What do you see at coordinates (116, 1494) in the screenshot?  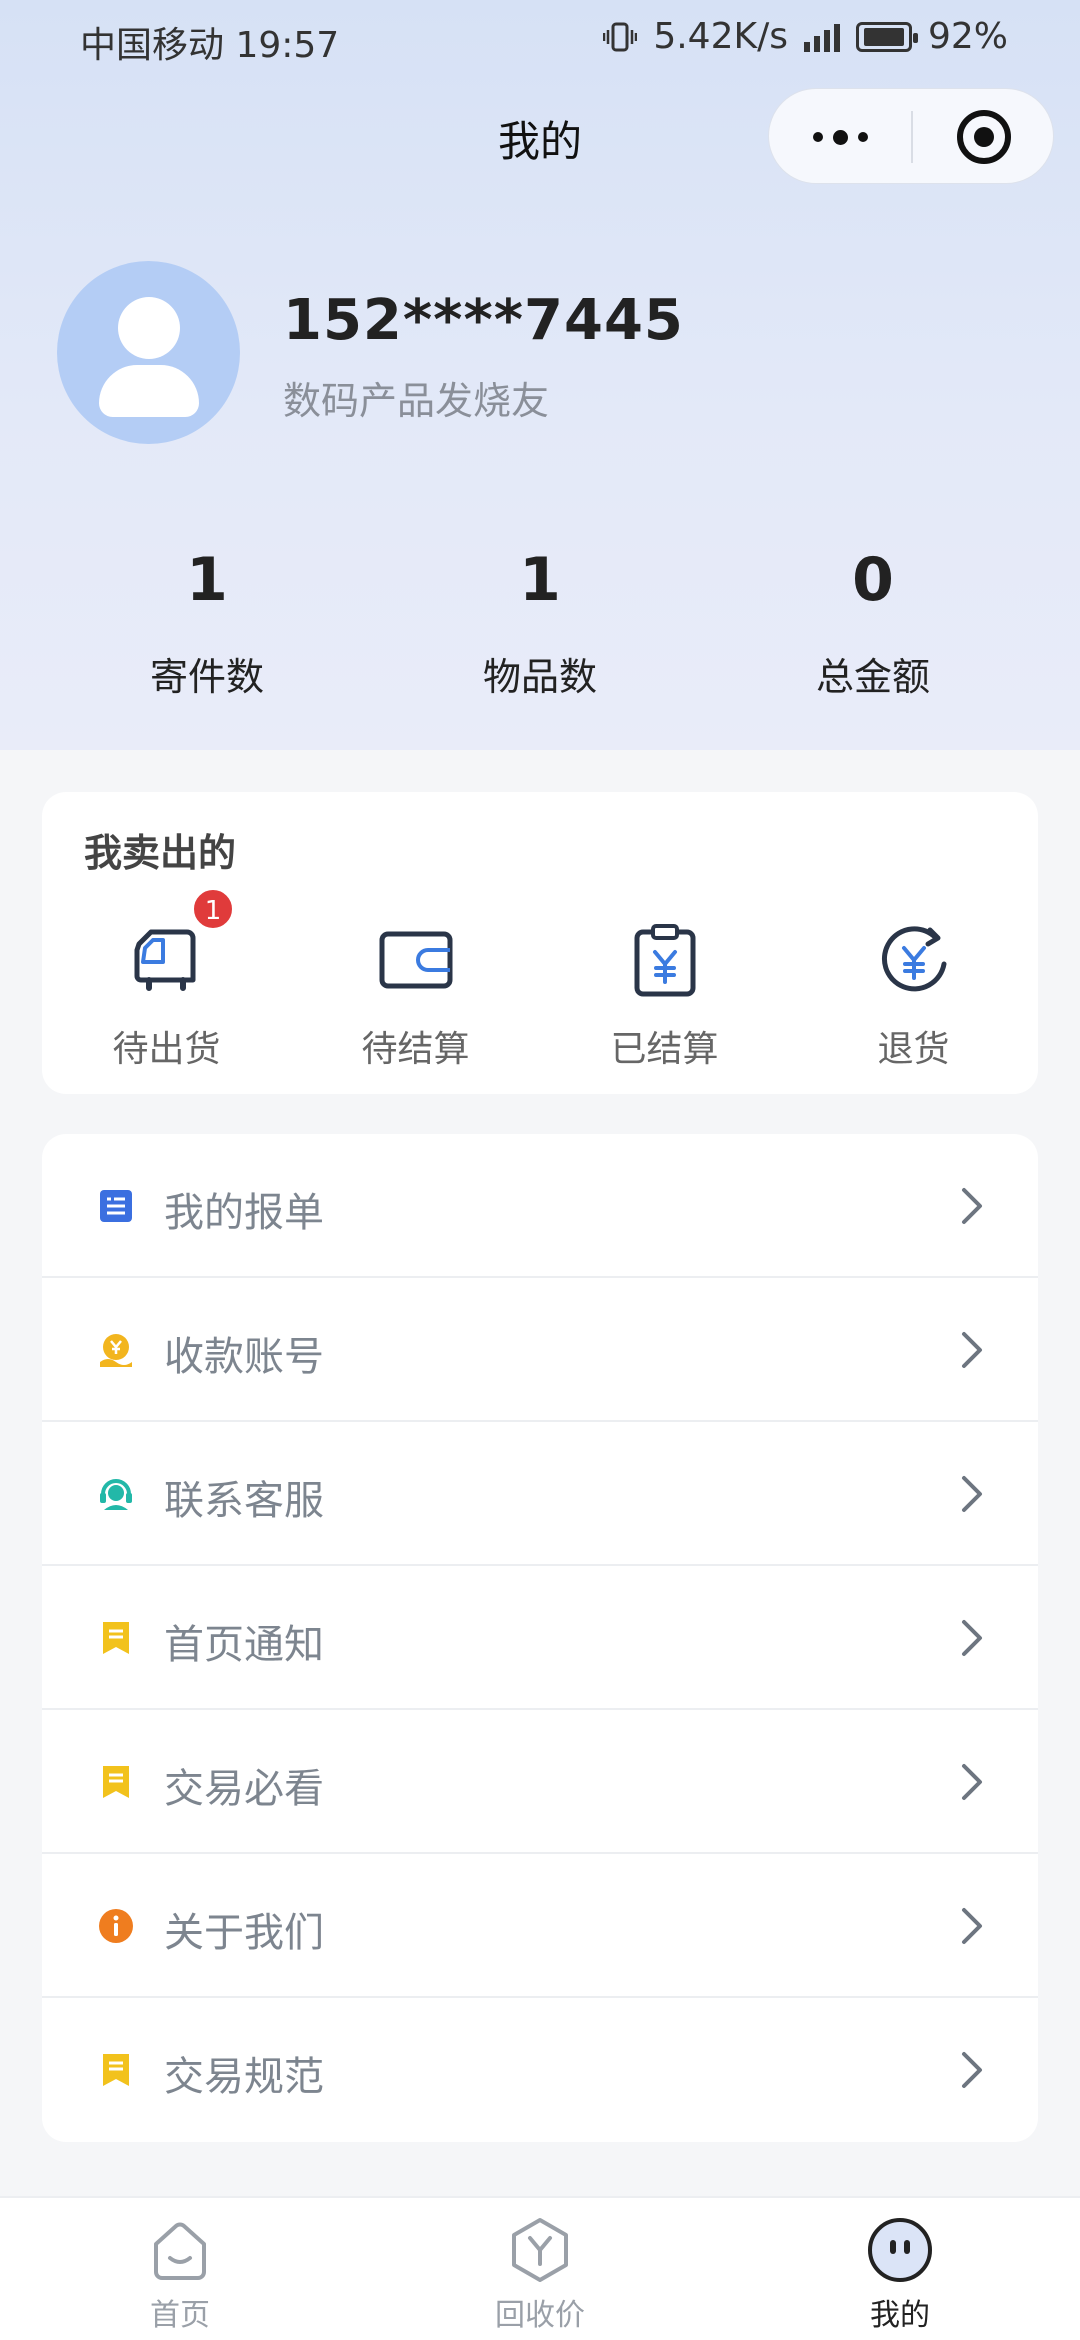 I see `headset-icon` at bounding box center [116, 1494].